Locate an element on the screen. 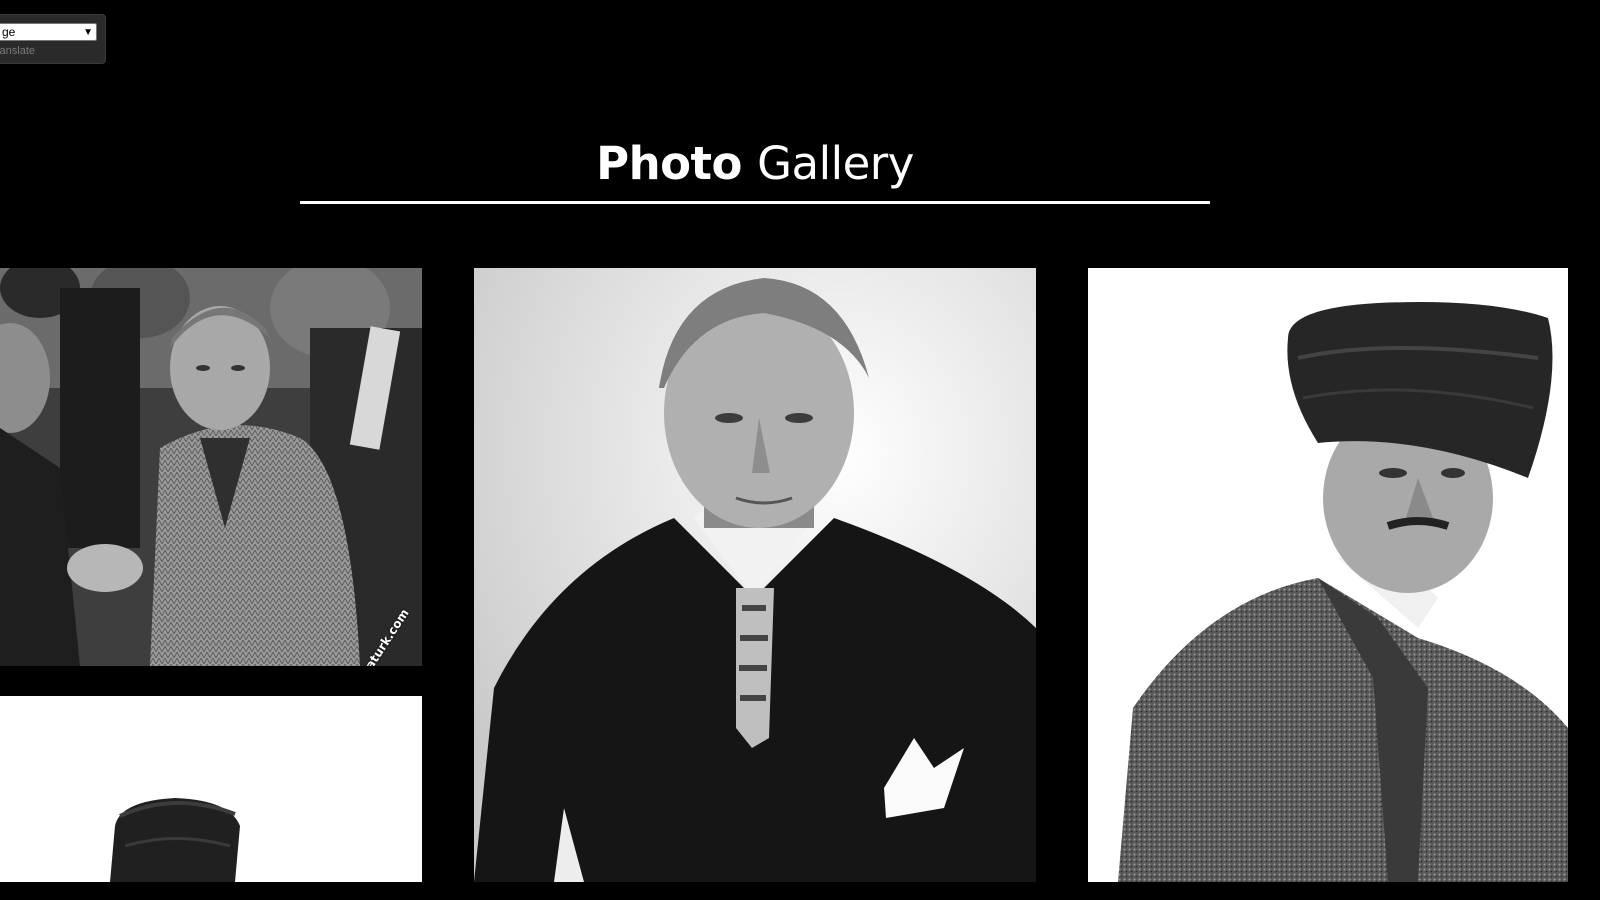 This screenshot has height=900, width=1600. chevron-down-icon: ▼ is located at coordinates (88, 32).